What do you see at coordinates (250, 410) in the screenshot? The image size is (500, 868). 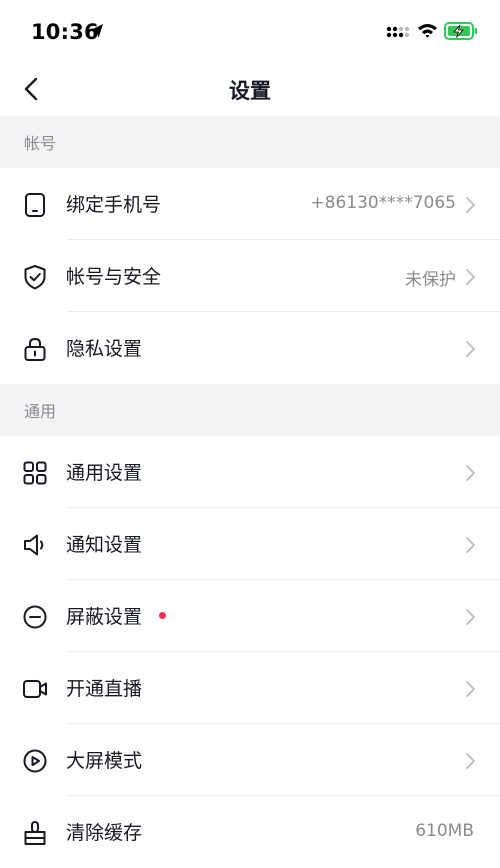 I see `section-header-general: 通用` at bounding box center [250, 410].